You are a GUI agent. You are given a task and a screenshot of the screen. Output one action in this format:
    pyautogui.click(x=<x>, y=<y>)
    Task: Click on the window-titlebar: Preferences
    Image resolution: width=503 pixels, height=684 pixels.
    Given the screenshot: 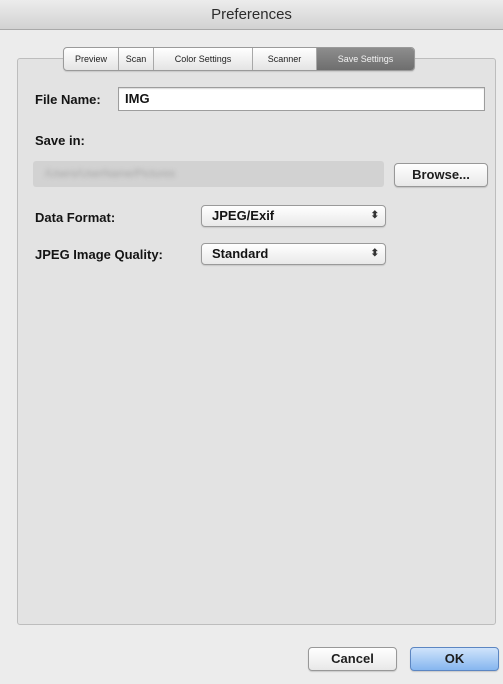 What is the action you would take?
    pyautogui.click(x=251, y=15)
    